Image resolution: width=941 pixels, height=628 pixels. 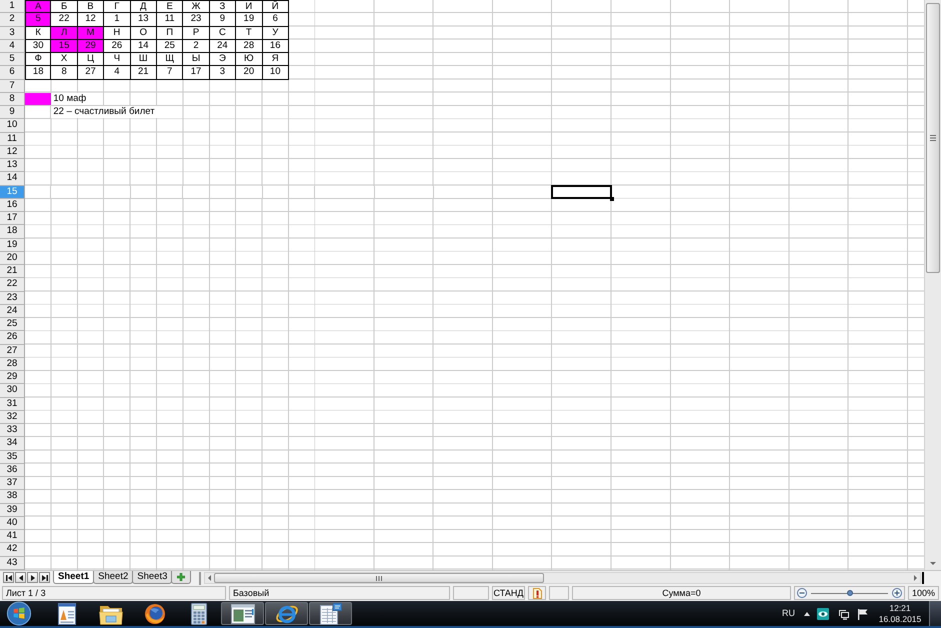 What do you see at coordinates (143, 19) in the screenshot?
I see `table-cell: 13` at bounding box center [143, 19].